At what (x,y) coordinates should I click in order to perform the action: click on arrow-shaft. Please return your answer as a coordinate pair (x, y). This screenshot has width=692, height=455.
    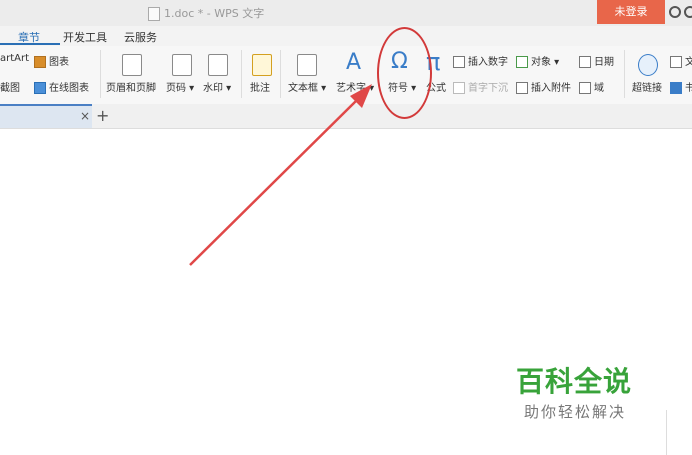
    Looking at the image, I should click on (273, 182).